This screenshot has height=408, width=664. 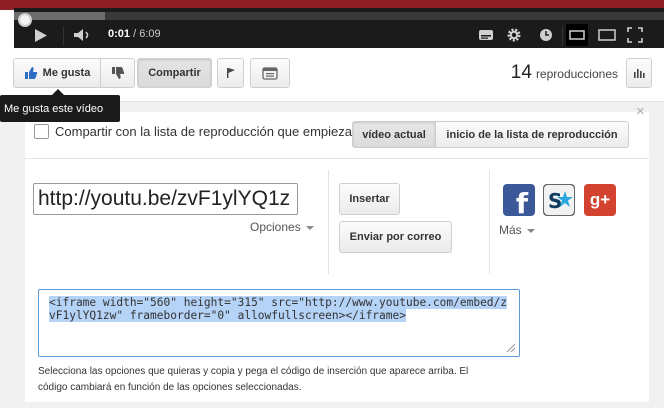 What do you see at coordinates (66, 73) in the screenshot?
I see `like-label: Me gusta` at bounding box center [66, 73].